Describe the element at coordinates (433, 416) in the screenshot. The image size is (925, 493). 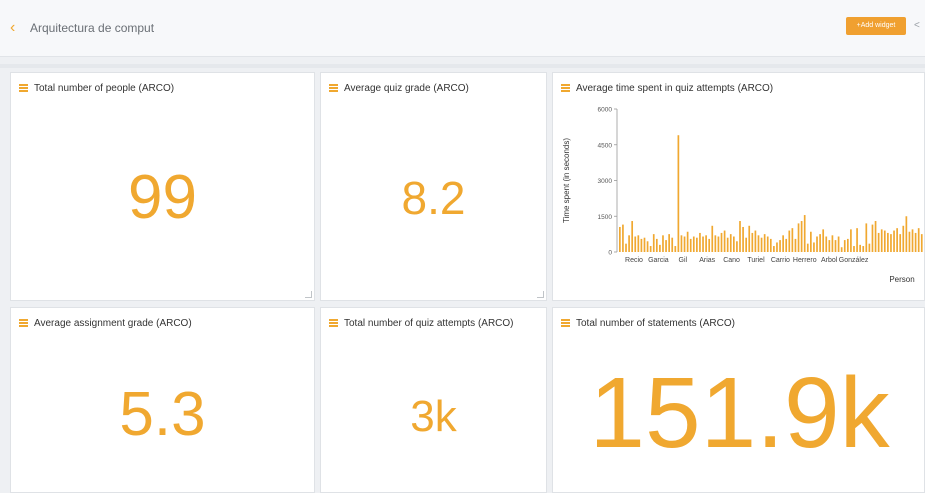
I see `metric-value: 3k` at that location.